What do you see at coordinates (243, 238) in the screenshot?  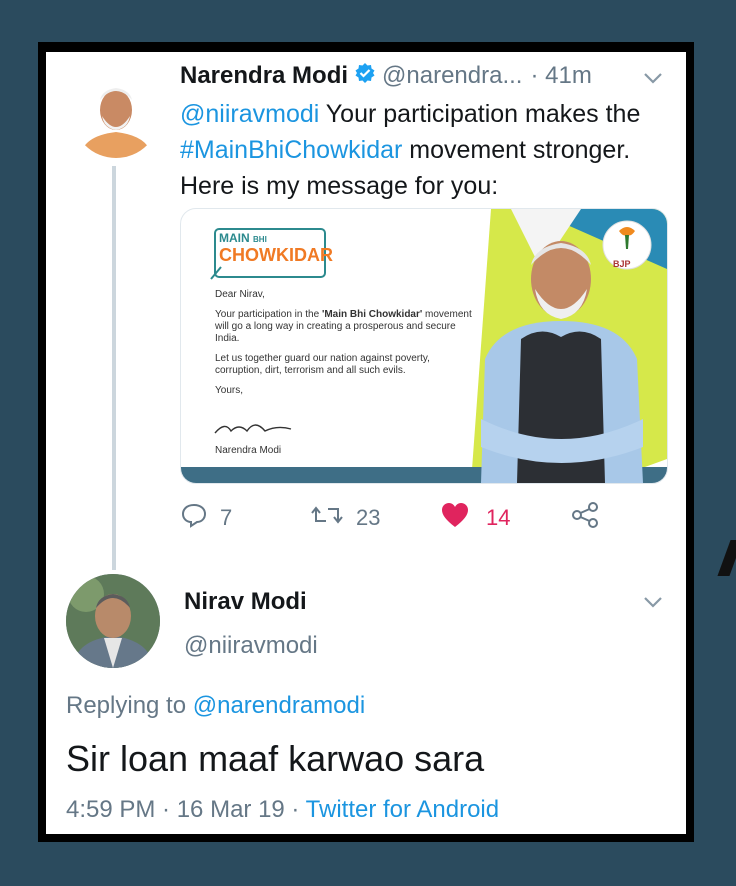 I see `logo-line1: MAIN BHI` at bounding box center [243, 238].